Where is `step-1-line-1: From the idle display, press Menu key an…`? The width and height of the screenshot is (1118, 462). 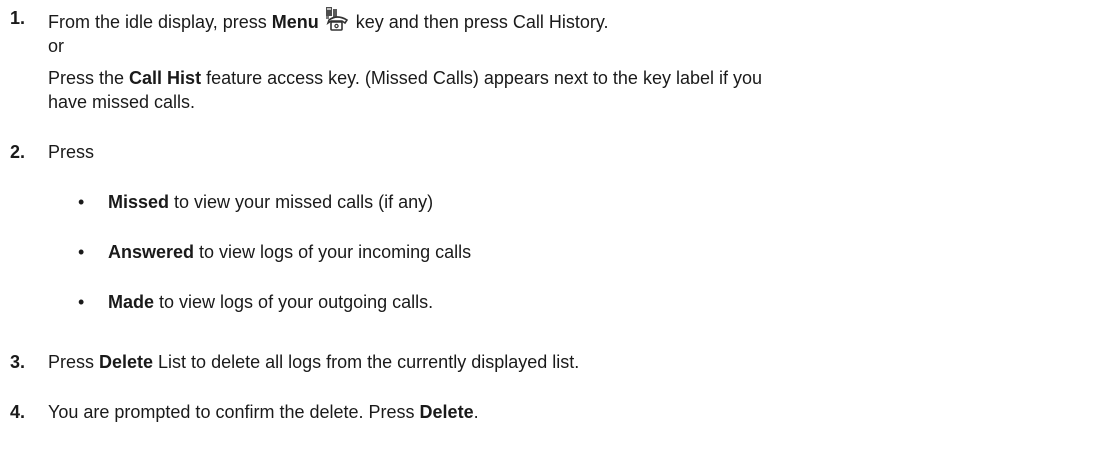
step-1-line-1: From the idle display, press Menu key an… is located at coordinates (582, 20).